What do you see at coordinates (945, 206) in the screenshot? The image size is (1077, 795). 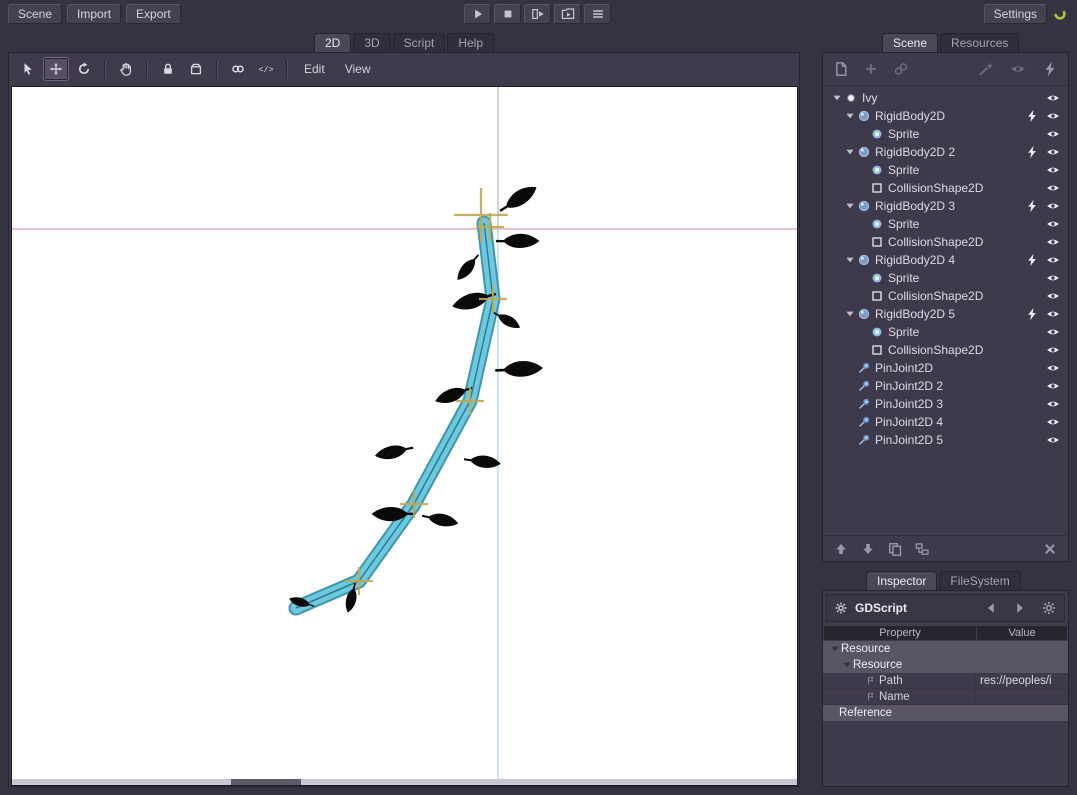 I see `tree-node-rigidbody2d-3: RigidBody2D 3` at bounding box center [945, 206].